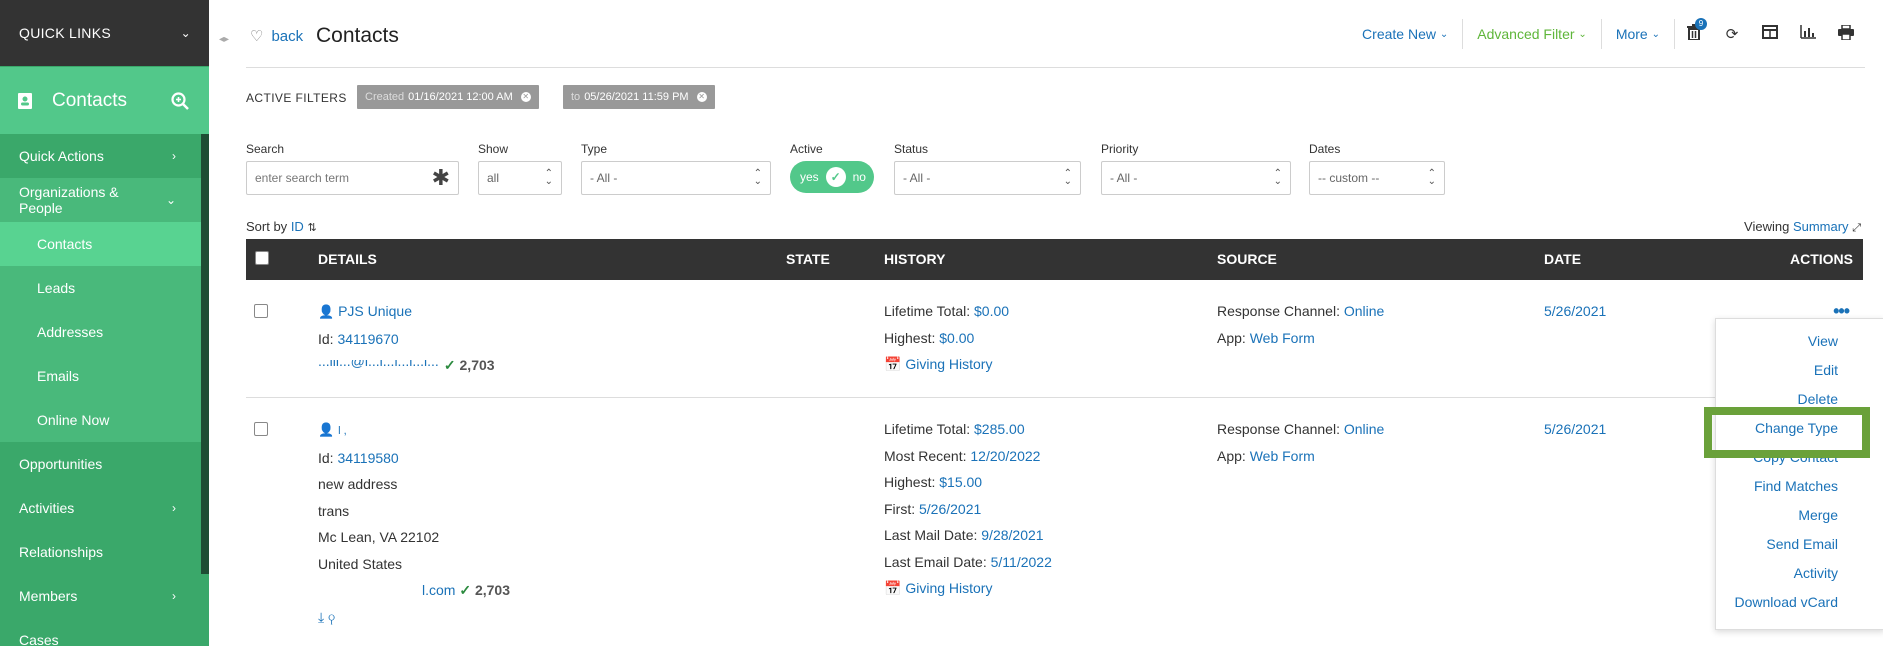 The image size is (1883, 646). Describe the element at coordinates (276, 36) in the screenshot. I see `back-link: ♡ back` at that location.